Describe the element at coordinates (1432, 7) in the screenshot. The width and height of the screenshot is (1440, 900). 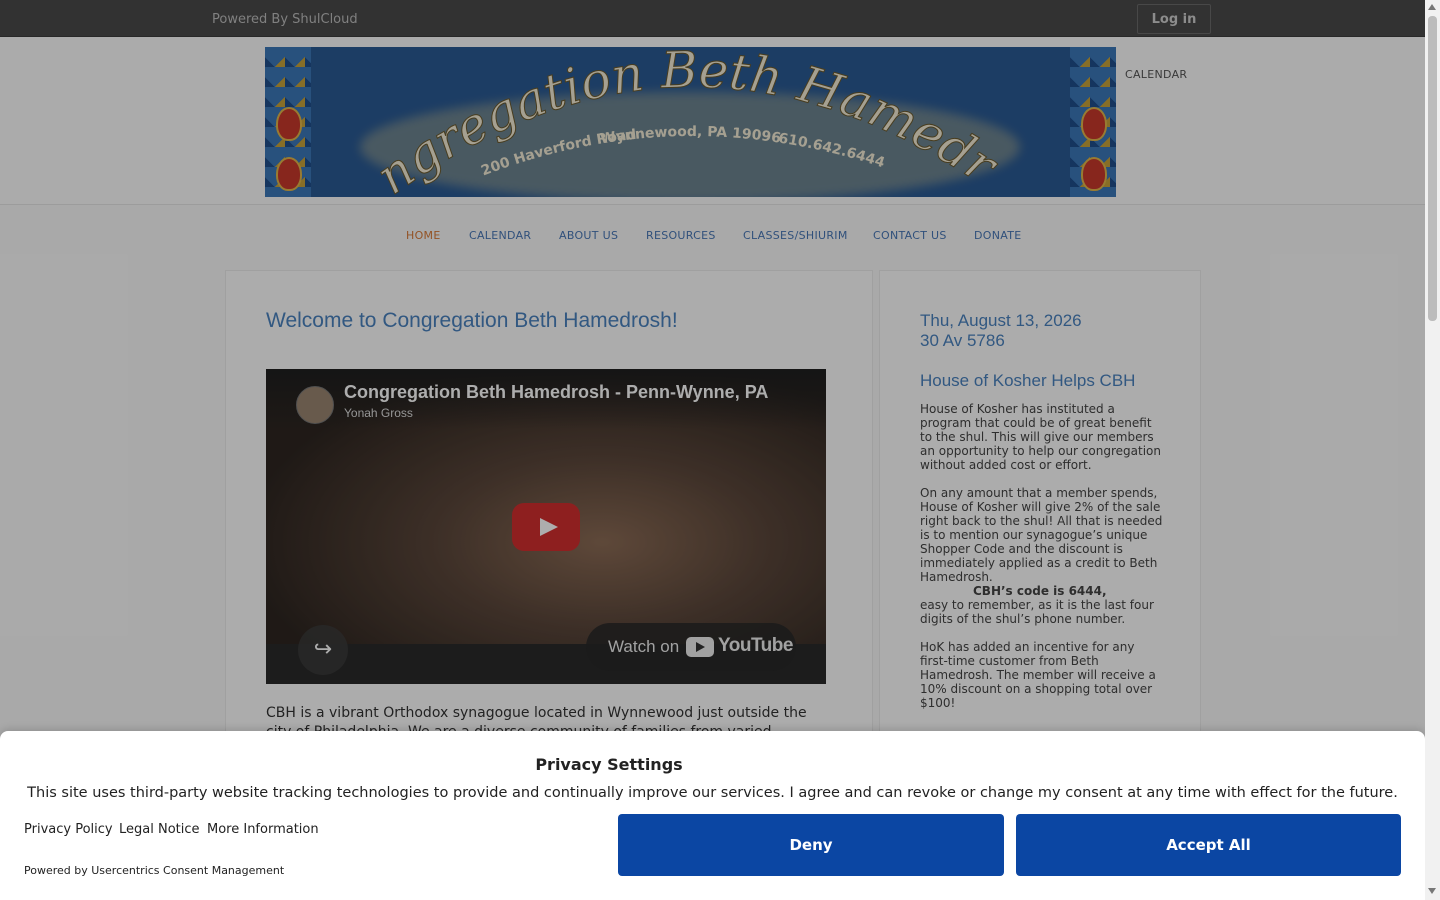
I see `scroll-up-icon` at that location.